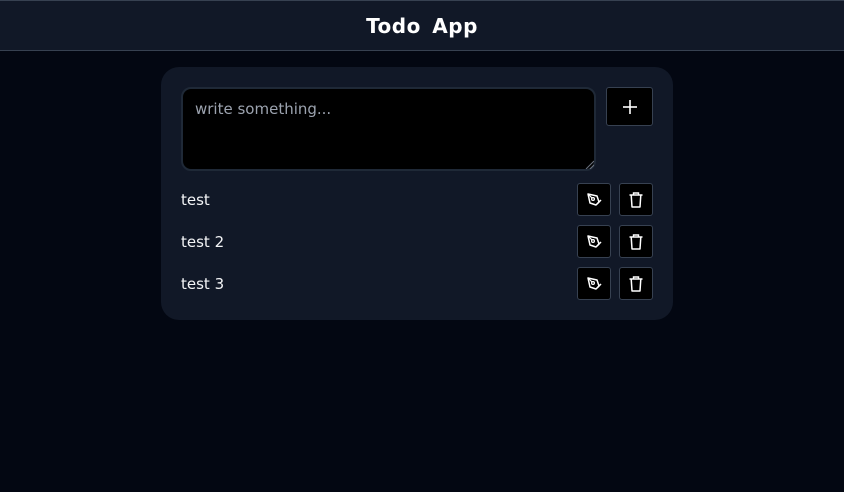  What do you see at coordinates (203, 284) in the screenshot?
I see `todo-text: test 3` at bounding box center [203, 284].